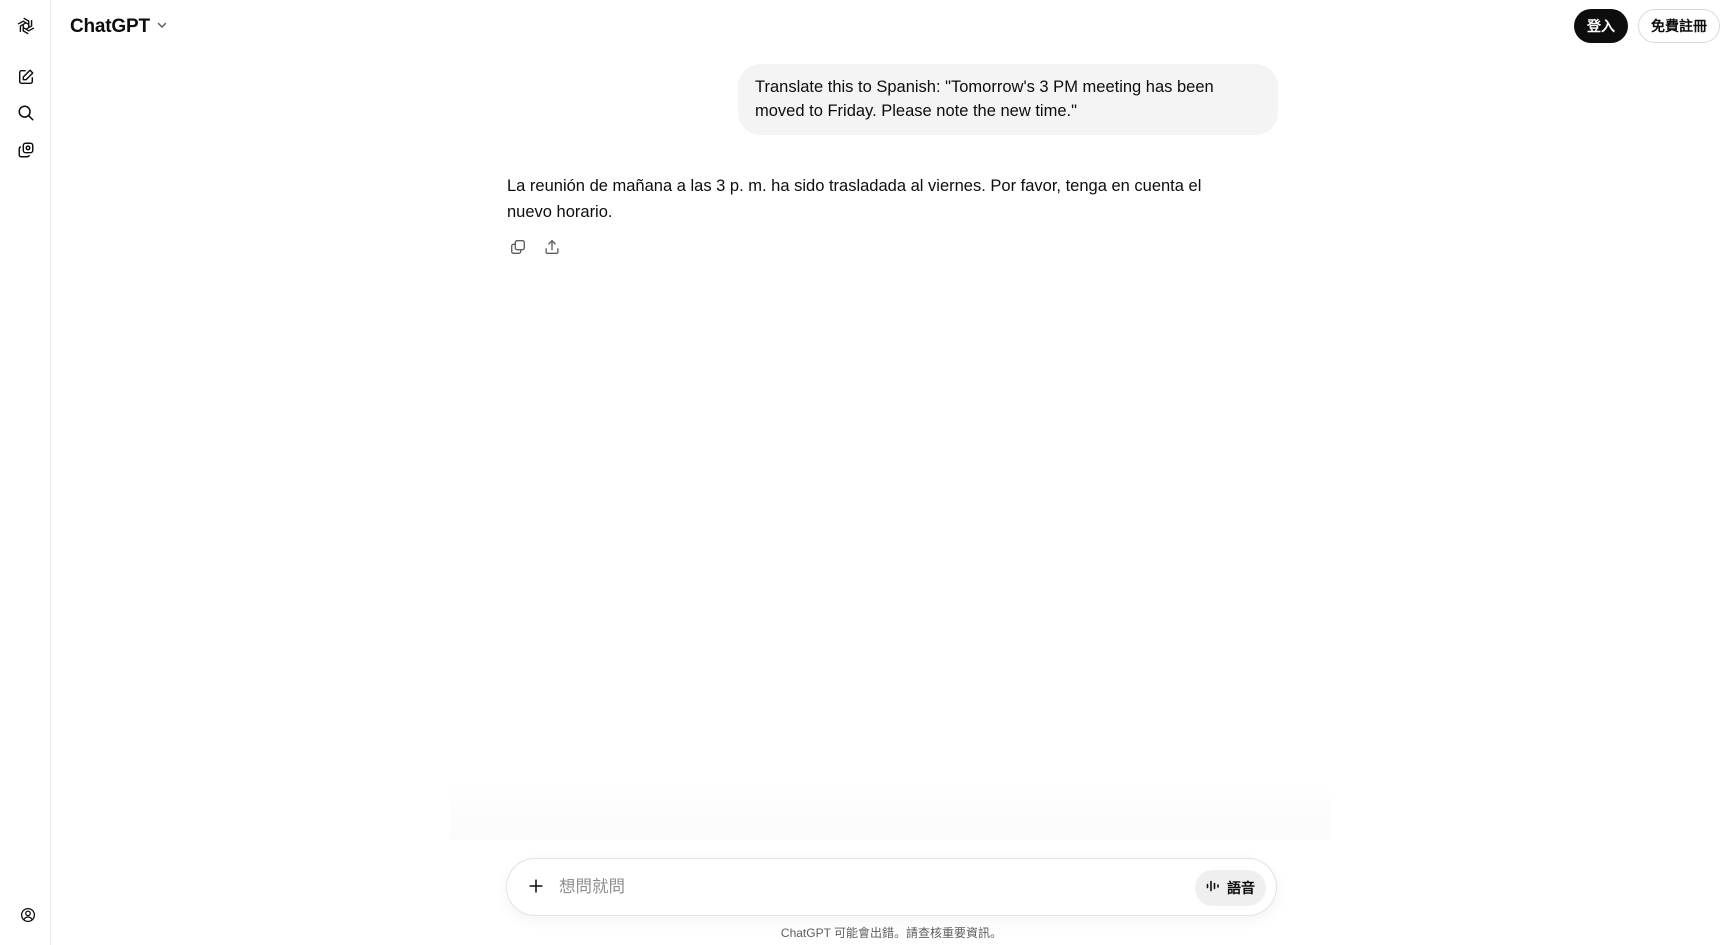 This screenshot has height=945, width=1728. I want to click on copy-button, so click(518, 249).